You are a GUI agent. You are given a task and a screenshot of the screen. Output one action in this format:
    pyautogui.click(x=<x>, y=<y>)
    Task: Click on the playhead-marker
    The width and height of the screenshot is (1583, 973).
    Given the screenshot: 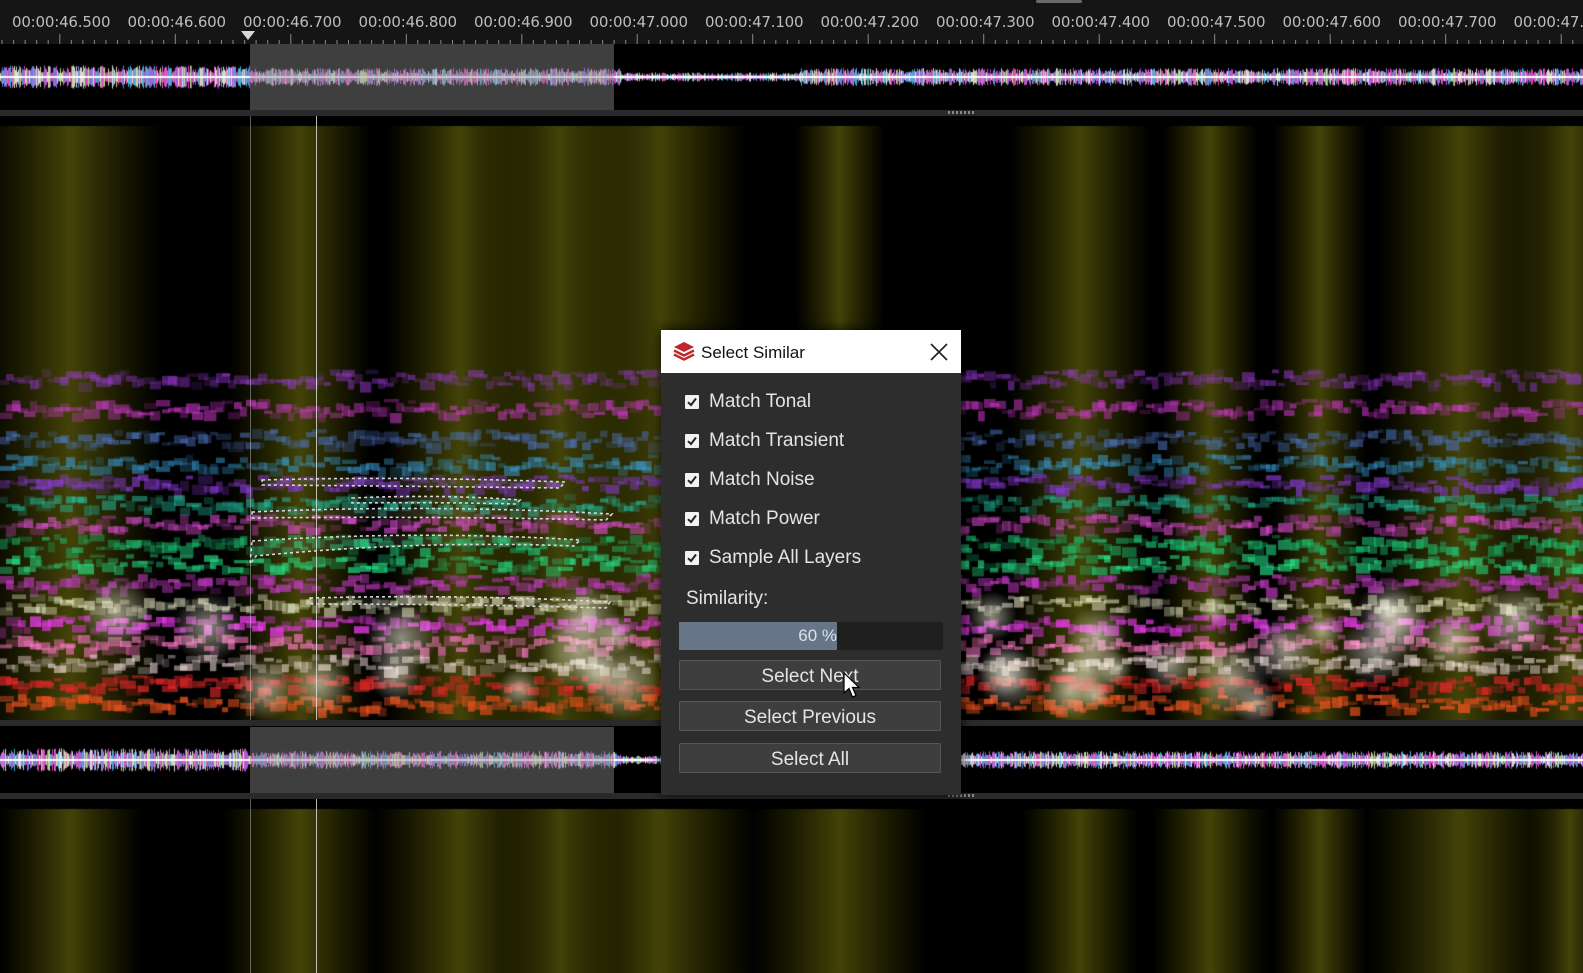 What is the action you would take?
    pyautogui.click(x=248, y=35)
    